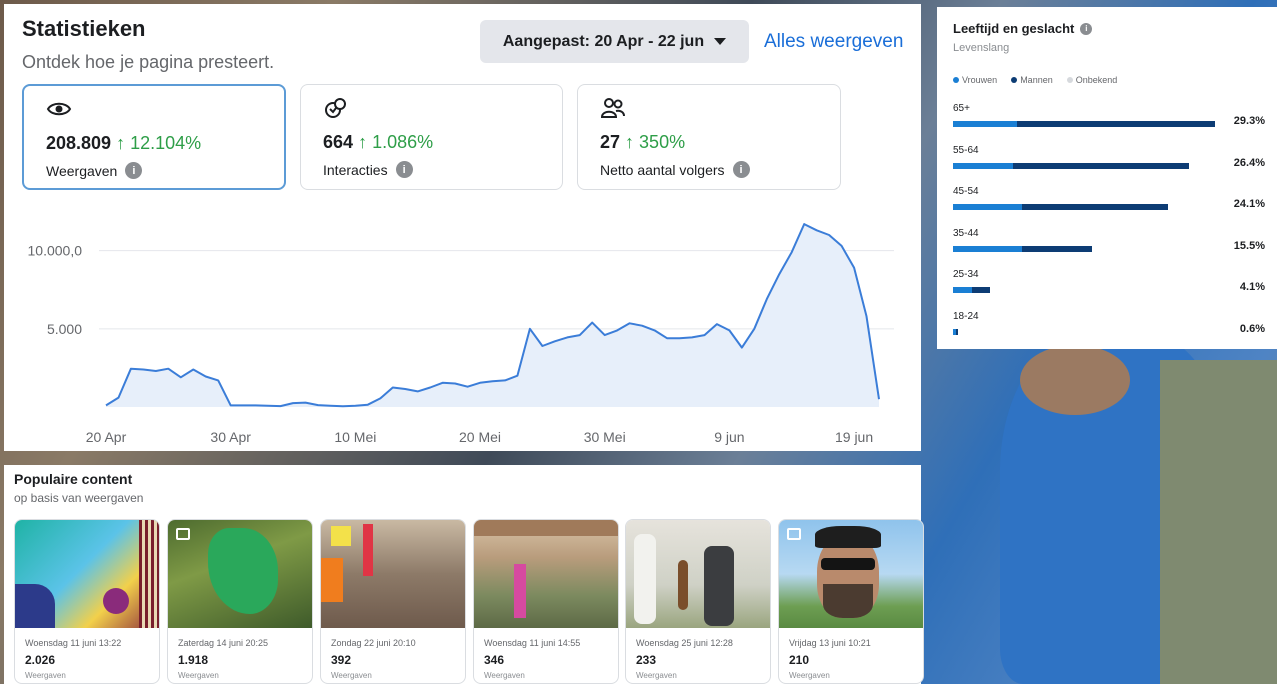 The height and width of the screenshot is (684, 1277). I want to click on legend-item-men: Mannen, so click(1032, 80).